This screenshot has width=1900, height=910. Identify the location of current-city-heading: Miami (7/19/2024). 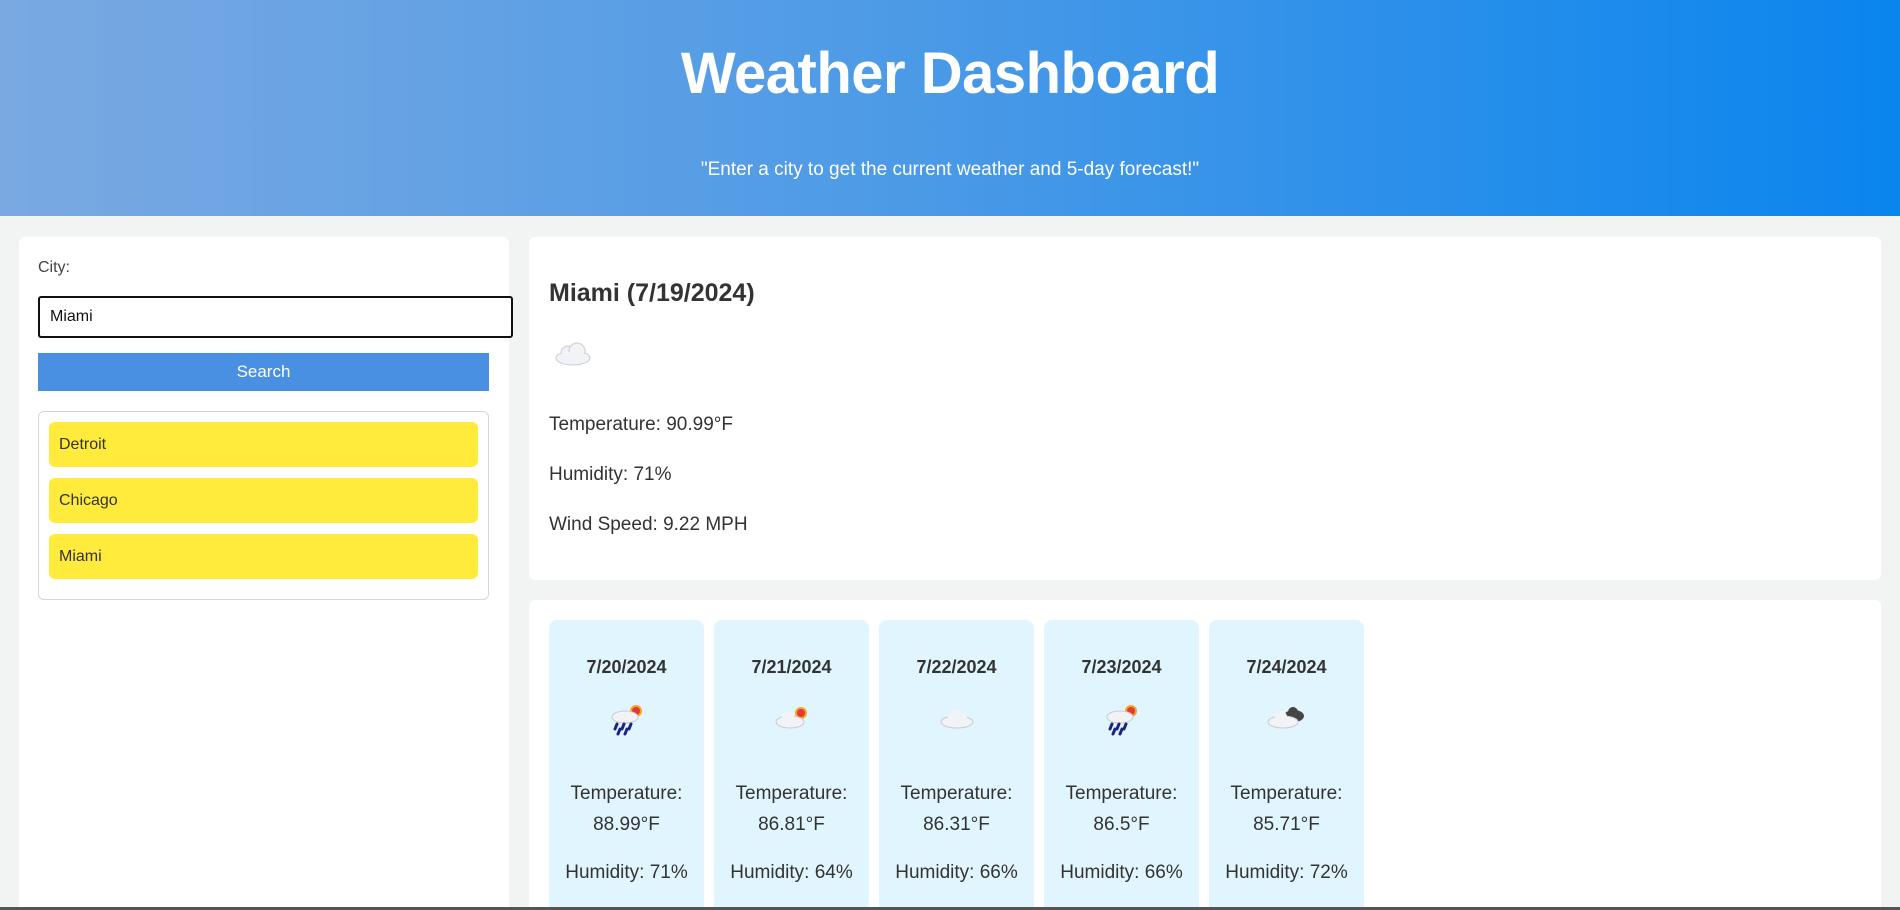
(652, 293).